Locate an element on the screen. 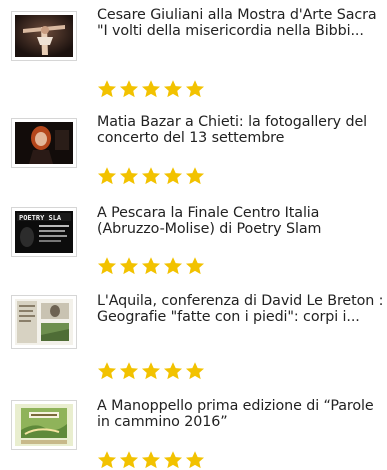 The image size is (387, 470). concert-singer-photo is located at coordinates (44, 143).